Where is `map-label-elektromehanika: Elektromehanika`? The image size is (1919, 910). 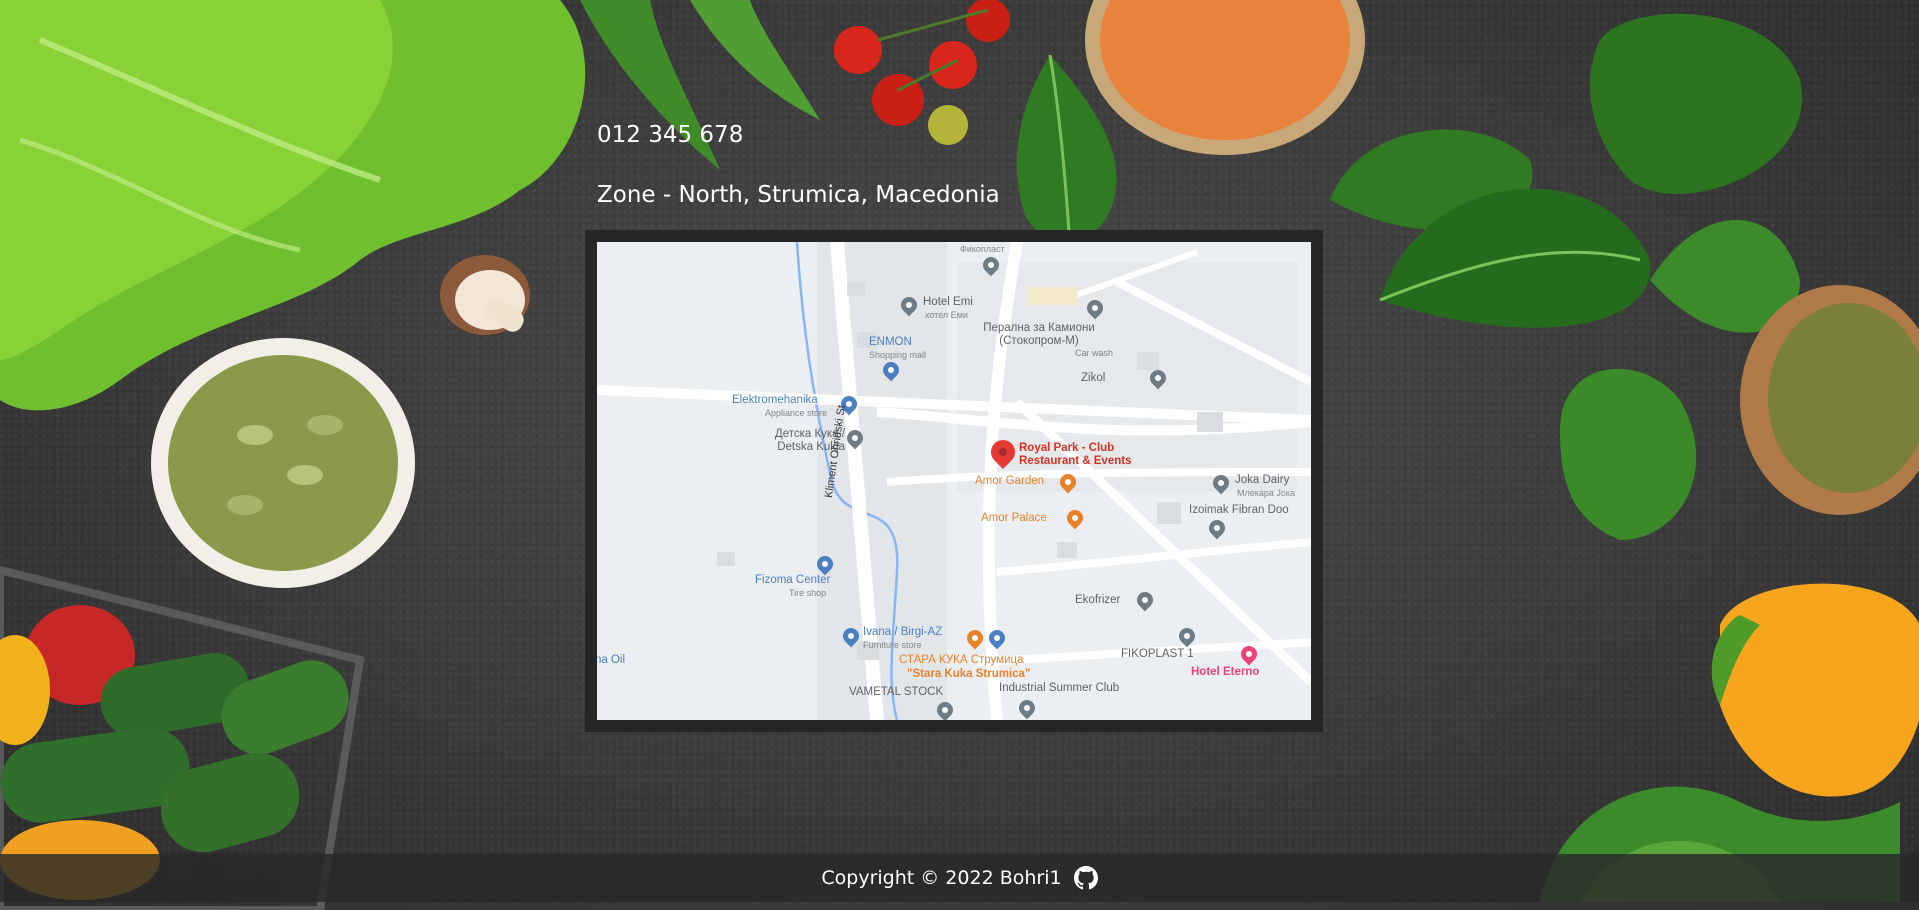 map-label-elektromehanika: Elektromehanika is located at coordinates (775, 400).